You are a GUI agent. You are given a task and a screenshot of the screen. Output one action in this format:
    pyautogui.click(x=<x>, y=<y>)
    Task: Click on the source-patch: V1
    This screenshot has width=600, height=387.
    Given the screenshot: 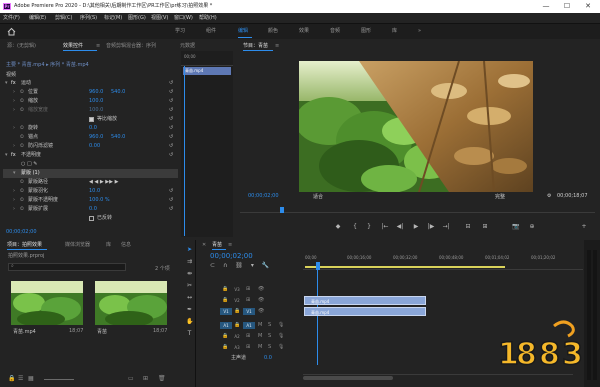 What is the action you would take?
    pyautogui.click(x=226, y=311)
    